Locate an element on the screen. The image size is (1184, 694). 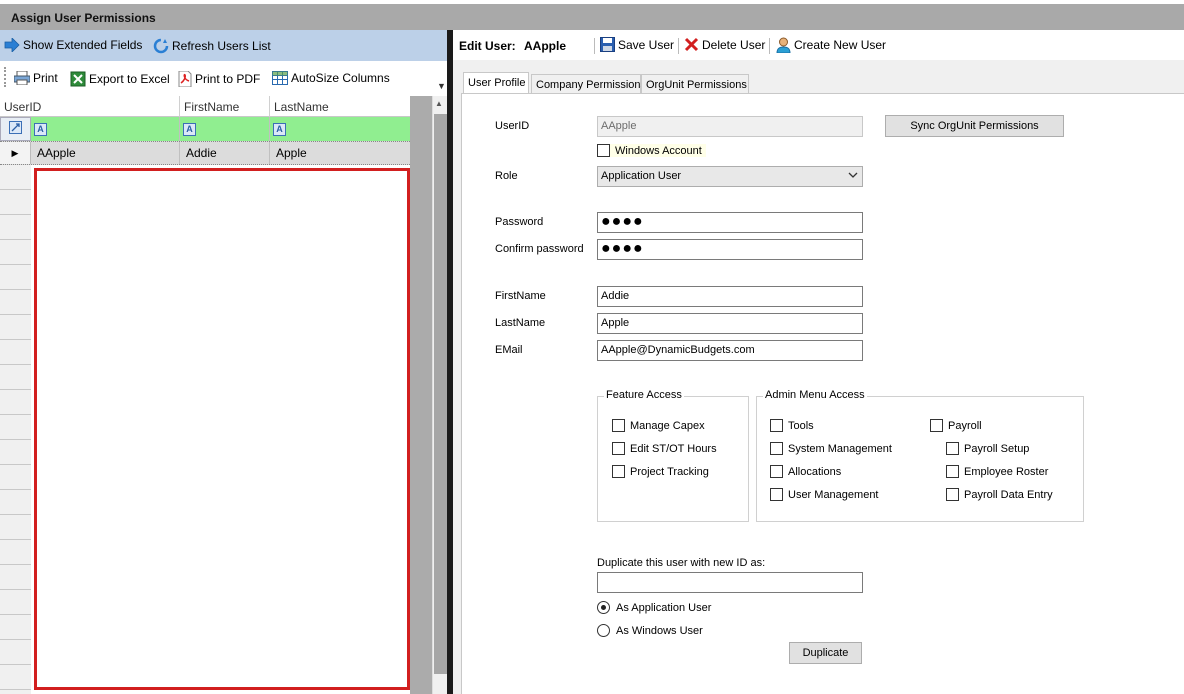
create-new-user-button: Create New User is located at coordinates (831, 45).